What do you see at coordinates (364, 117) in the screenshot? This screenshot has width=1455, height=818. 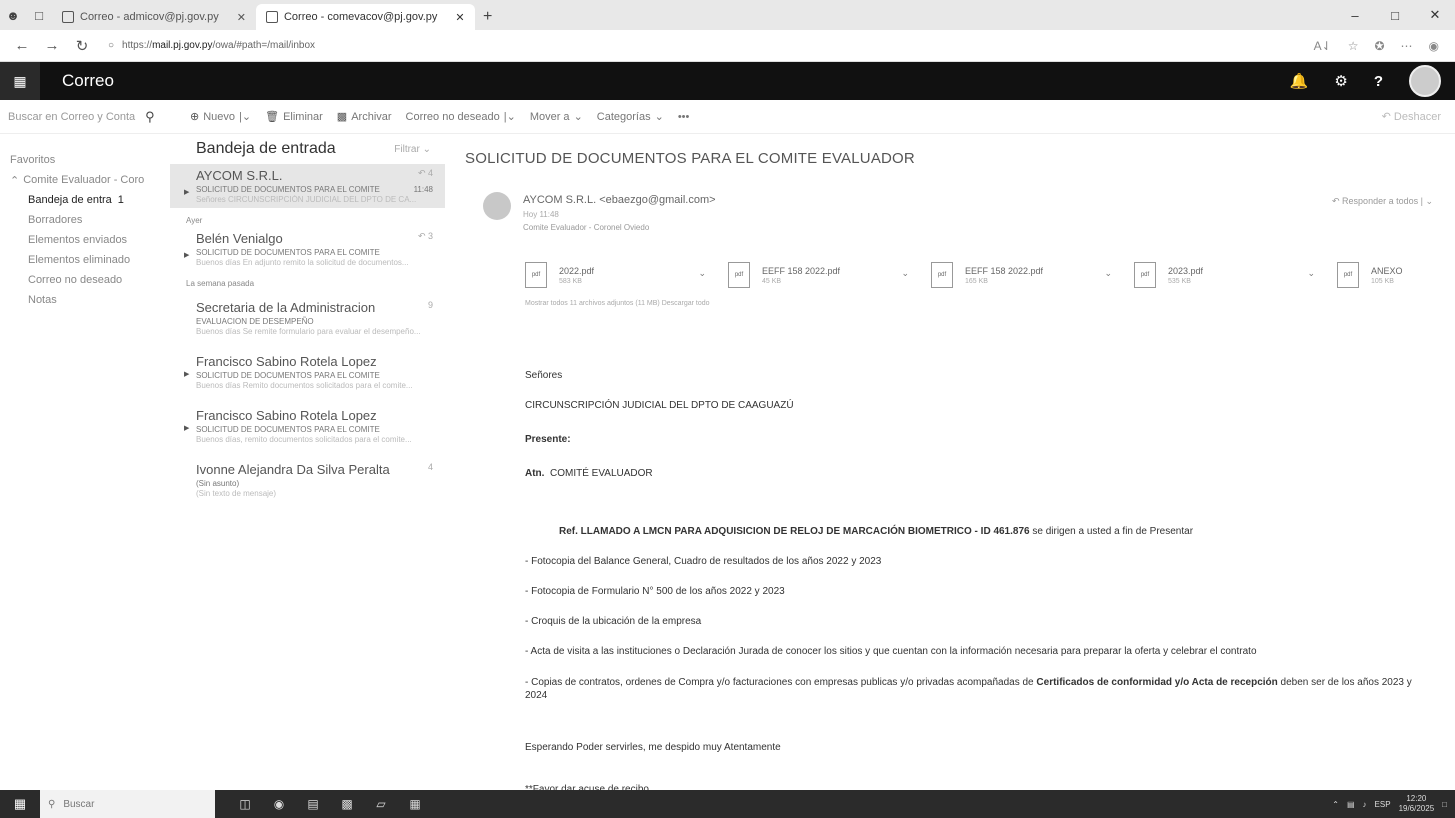 I see `archive-button: ▩ Archivar` at bounding box center [364, 117].